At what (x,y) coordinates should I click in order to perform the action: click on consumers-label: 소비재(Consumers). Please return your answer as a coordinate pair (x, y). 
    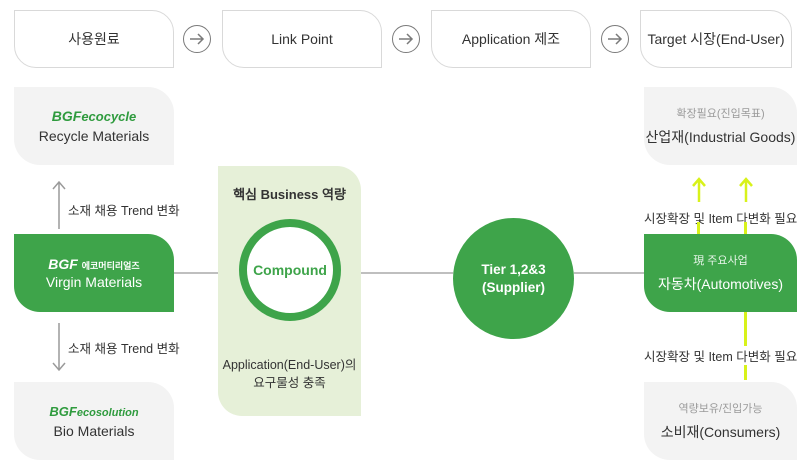
    Looking at the image, I should click on (720, 432).